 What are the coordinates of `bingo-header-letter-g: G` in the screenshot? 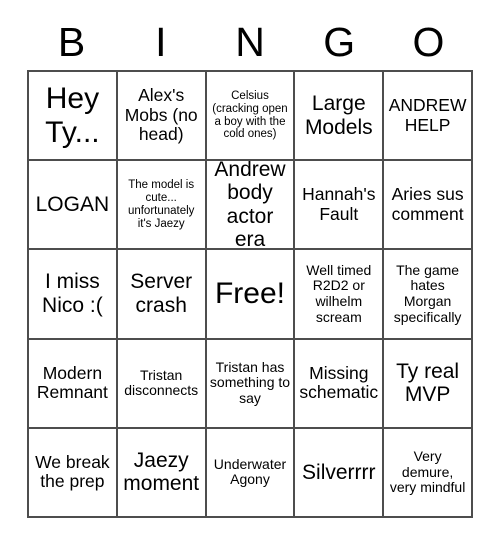 It's located at (339, 41).